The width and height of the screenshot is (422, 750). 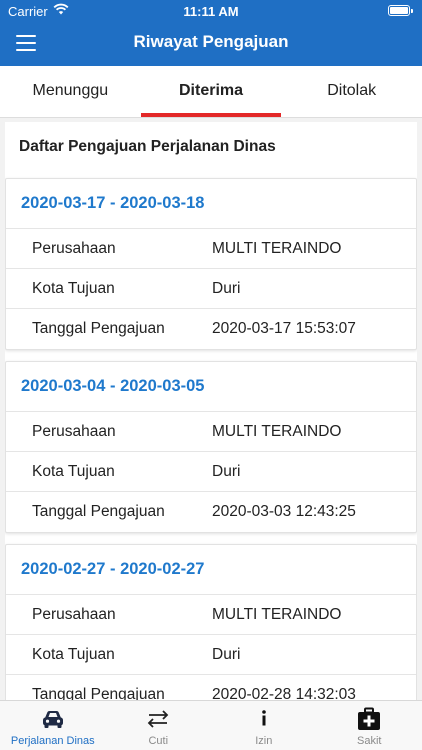 I want to click on tab-ditolak: Ditolak, so click(x=351, y=91).